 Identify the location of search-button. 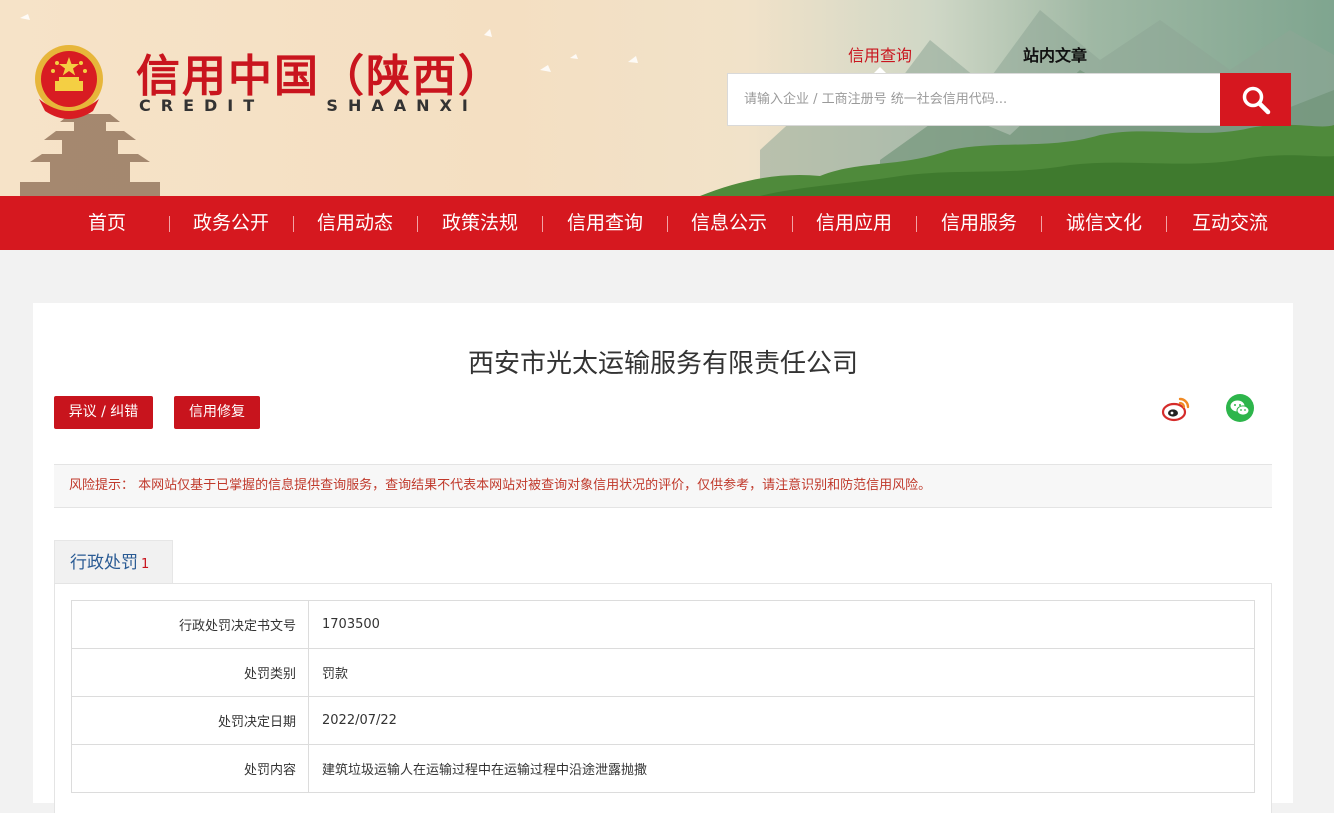
(1255, 99).